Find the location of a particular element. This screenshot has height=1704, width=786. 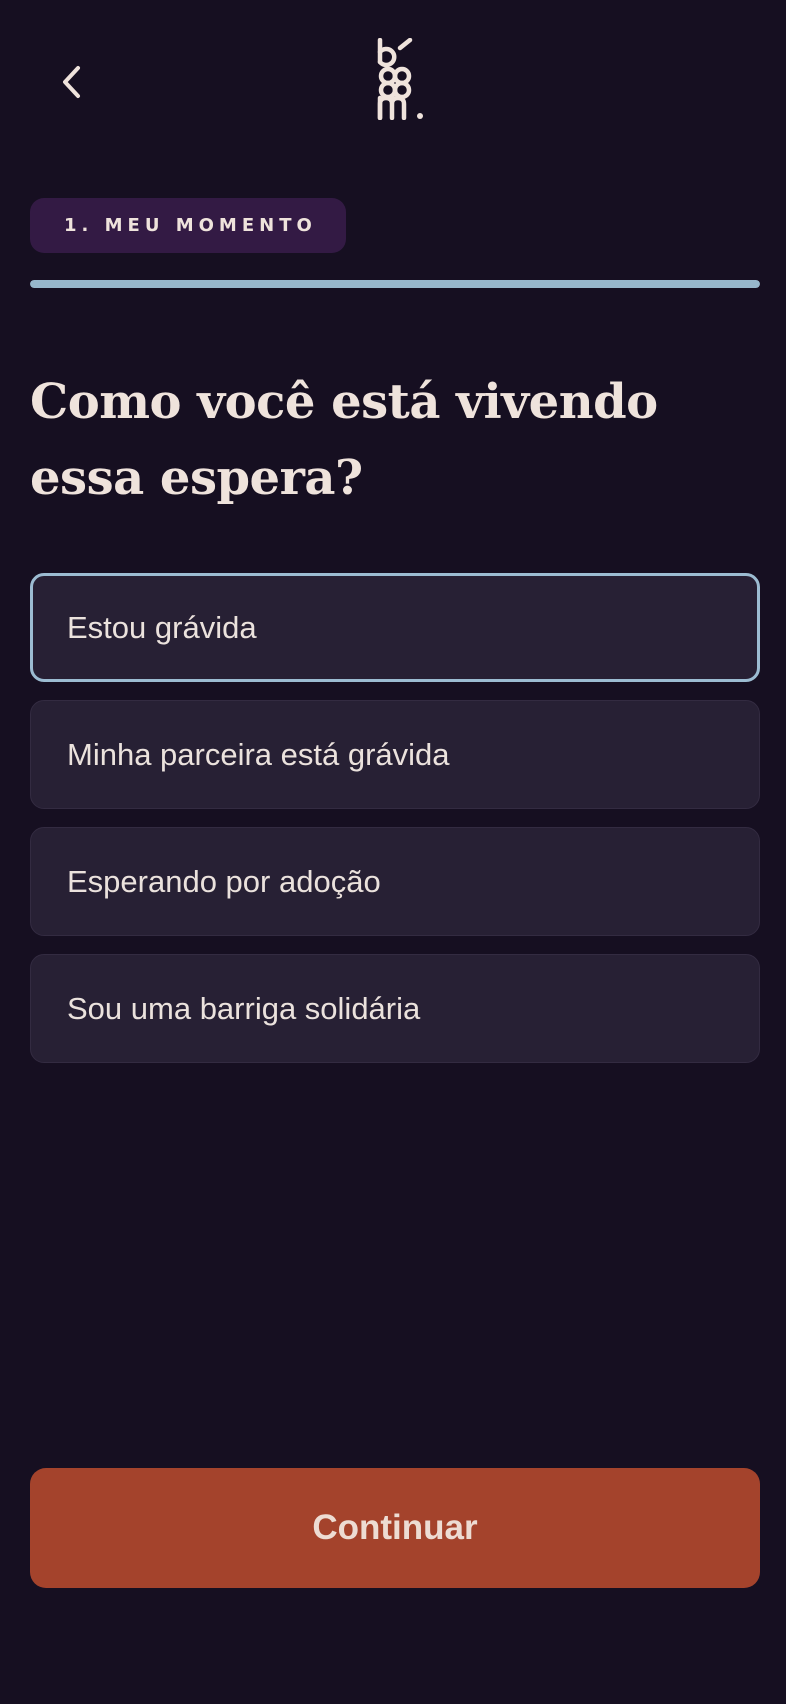

option-estou-gravida: Estou grávida is located at coordinates (395, 627).